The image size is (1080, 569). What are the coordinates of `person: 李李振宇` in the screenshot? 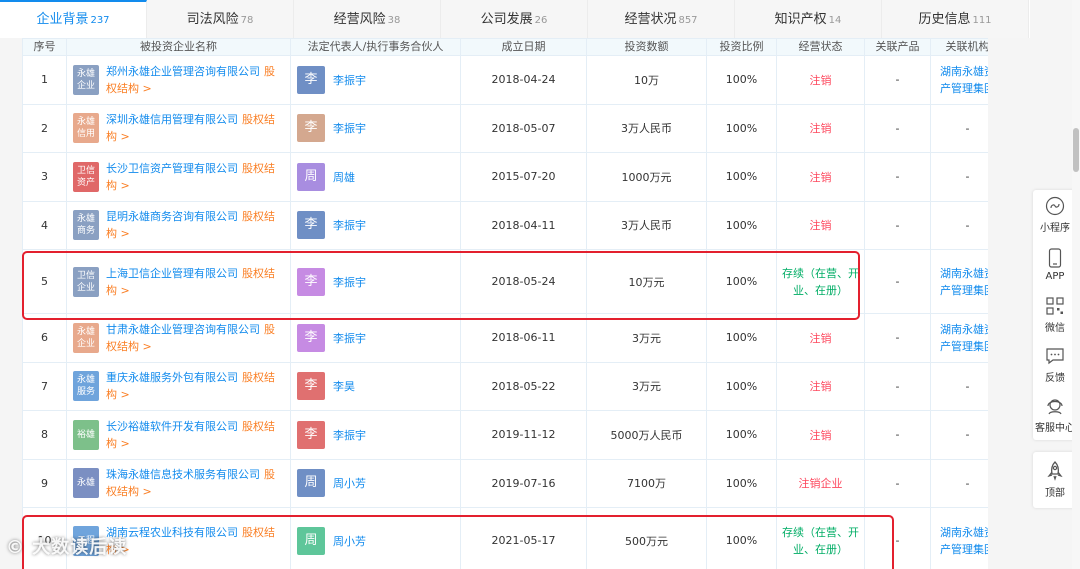 It's located at (375, 79).